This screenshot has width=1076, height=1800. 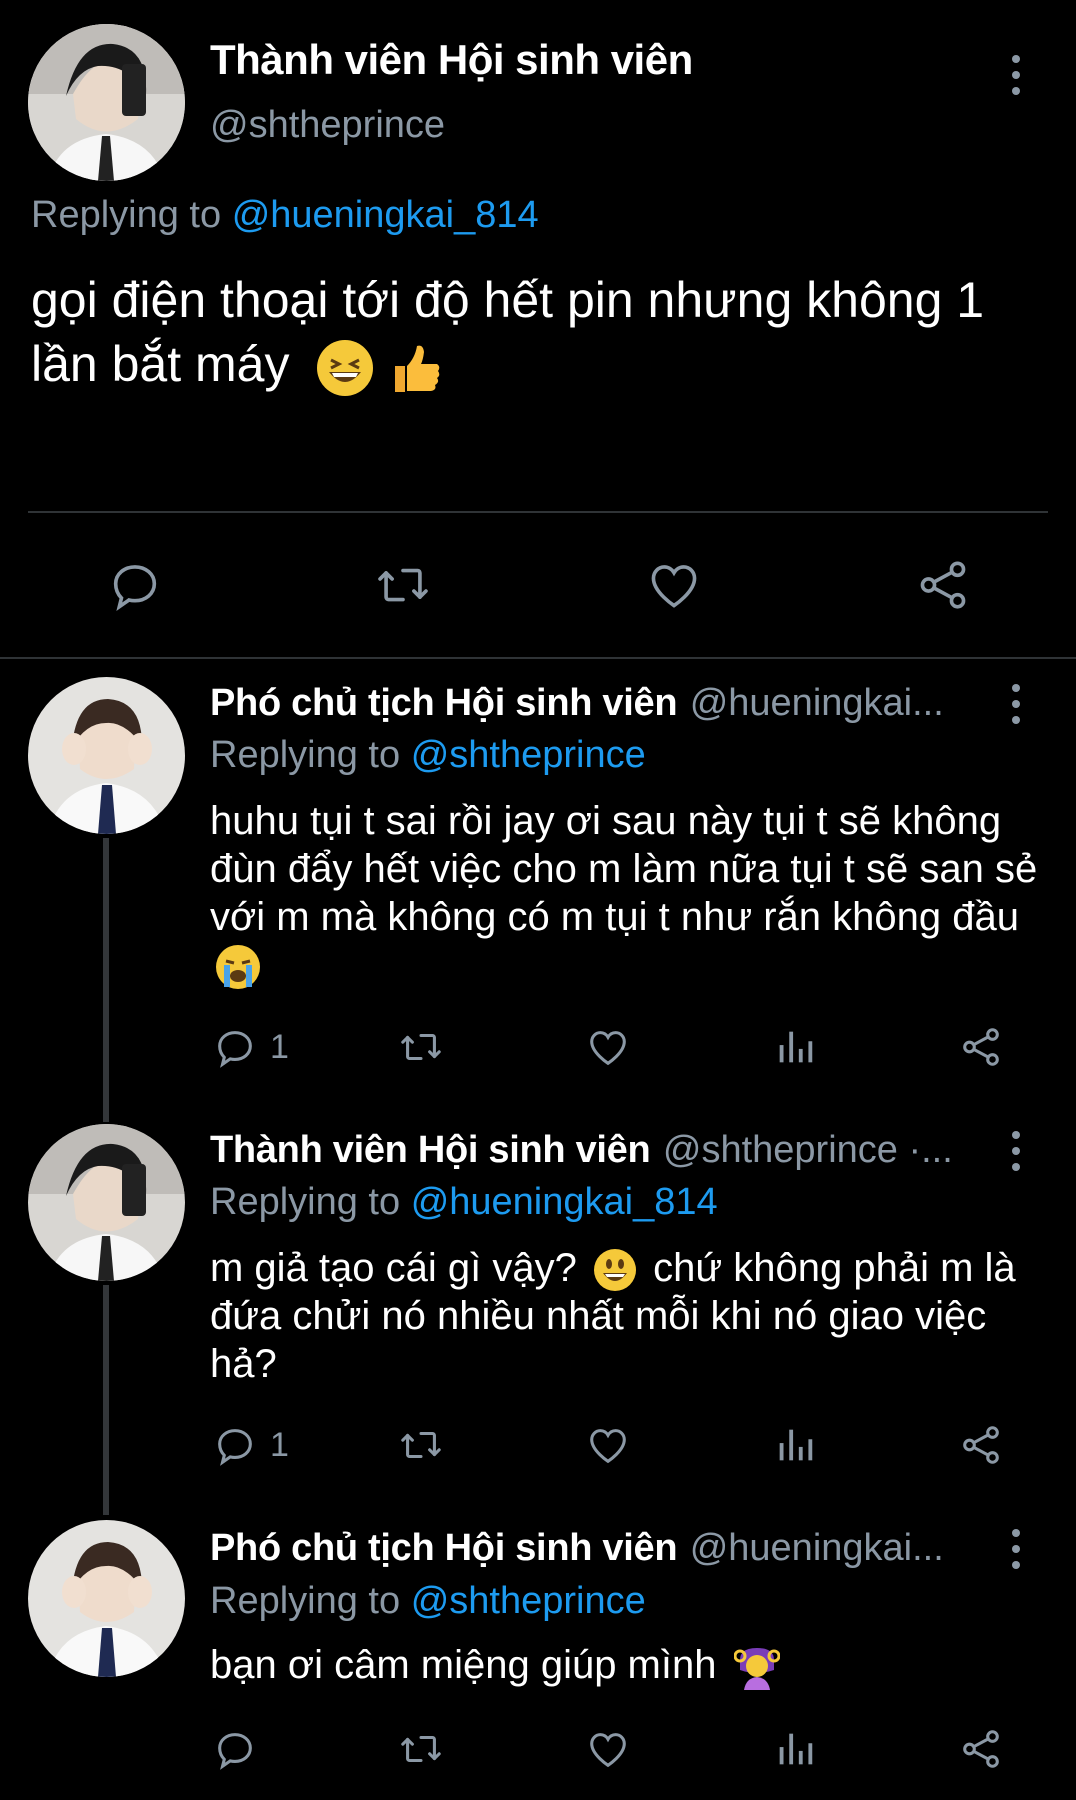 What do you see at coordinates (463, 1665) in the screenshot?
I see `reply-text-content: bạn ơi câm miệng giúp mình` at bounding box center [463, 1665].